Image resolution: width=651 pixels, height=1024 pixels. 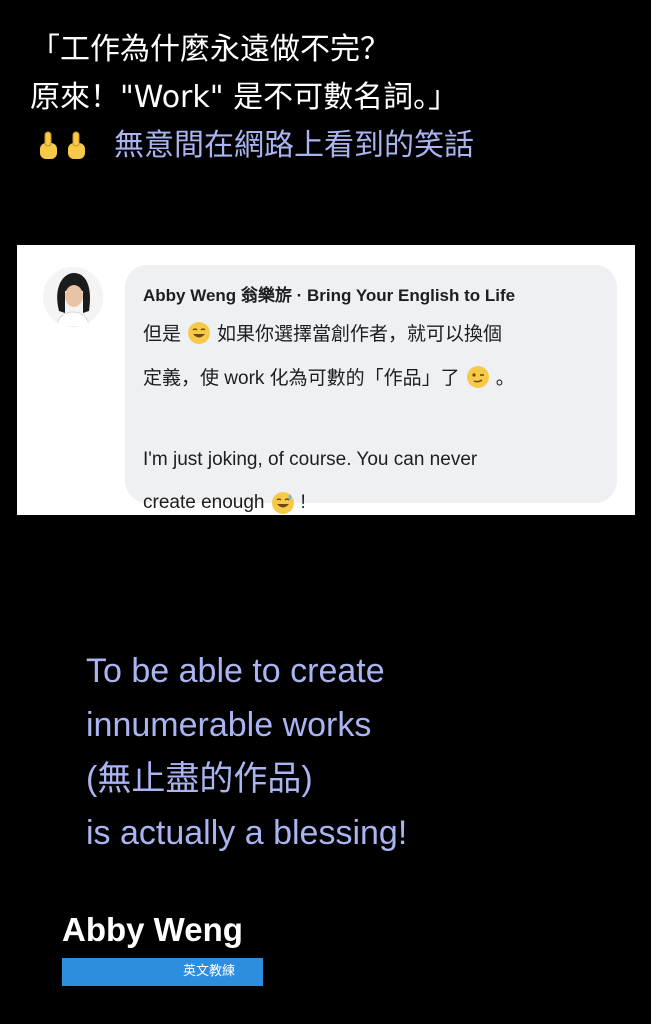 What do you see at coordinates (210, 49) in the screenshot?
I see `headline-line-1: 「工作為什麼永遠做不完？` at bounding box center [210, 49].